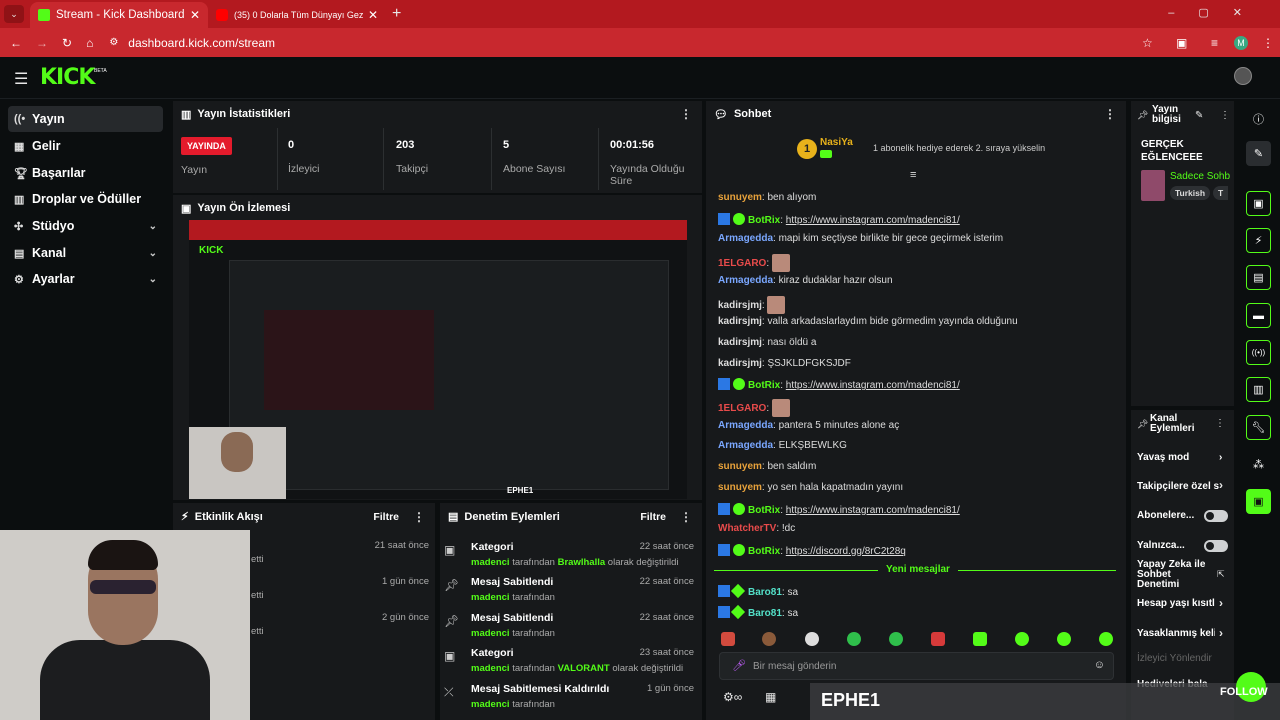 This screenshot has width=1280, height=720. I want to click on pinned-user: NasiYa, so click(836, 142).